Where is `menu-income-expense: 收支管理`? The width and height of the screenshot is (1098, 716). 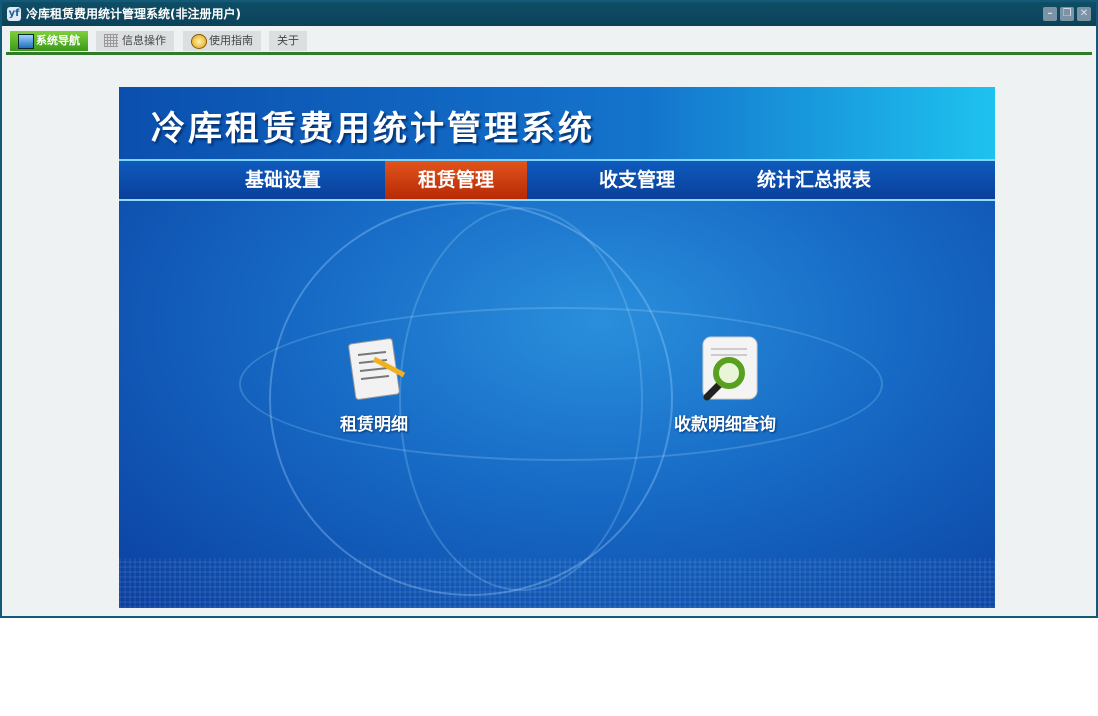
menu-income-expense: 收支管理 is located at coordinates (637, 180).